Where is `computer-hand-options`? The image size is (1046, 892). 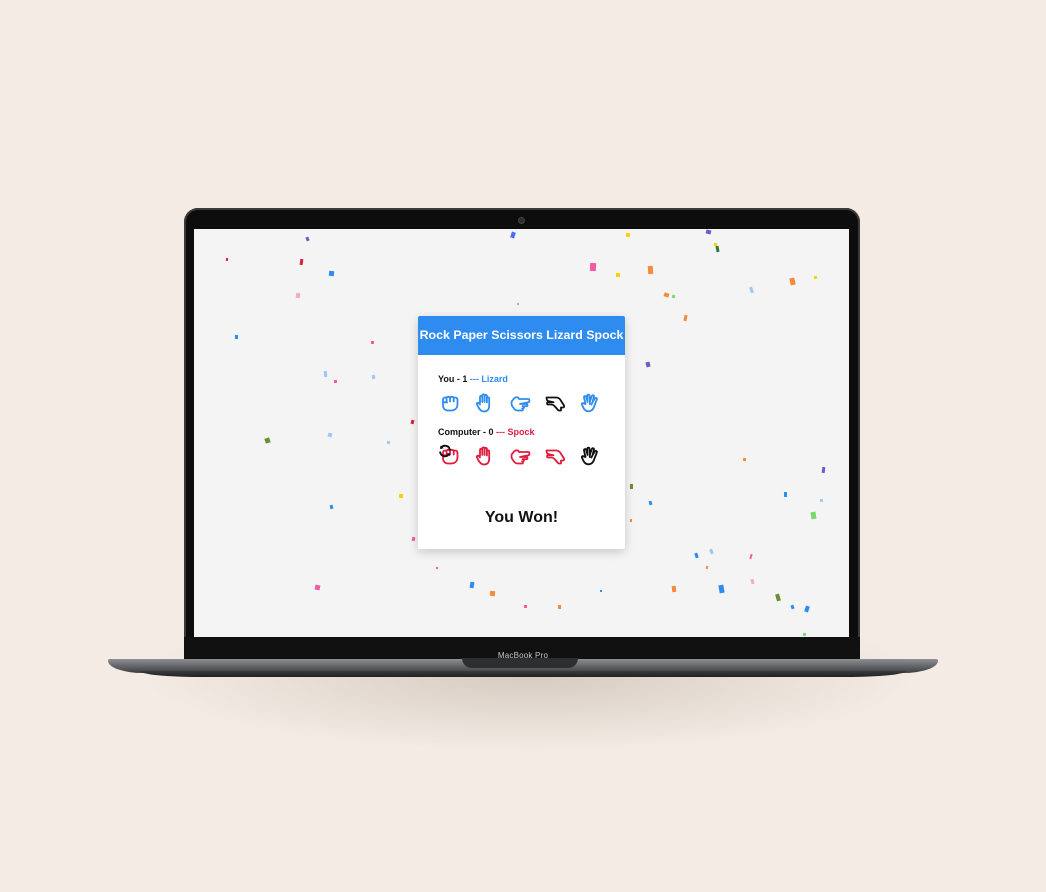
computer-hand-options is located at coordinates (521, 456).